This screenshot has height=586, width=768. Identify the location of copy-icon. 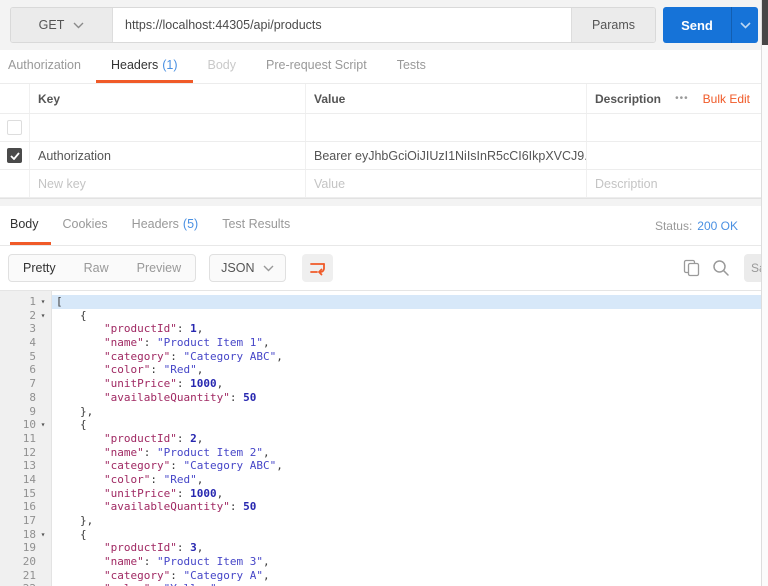
(691, 268).